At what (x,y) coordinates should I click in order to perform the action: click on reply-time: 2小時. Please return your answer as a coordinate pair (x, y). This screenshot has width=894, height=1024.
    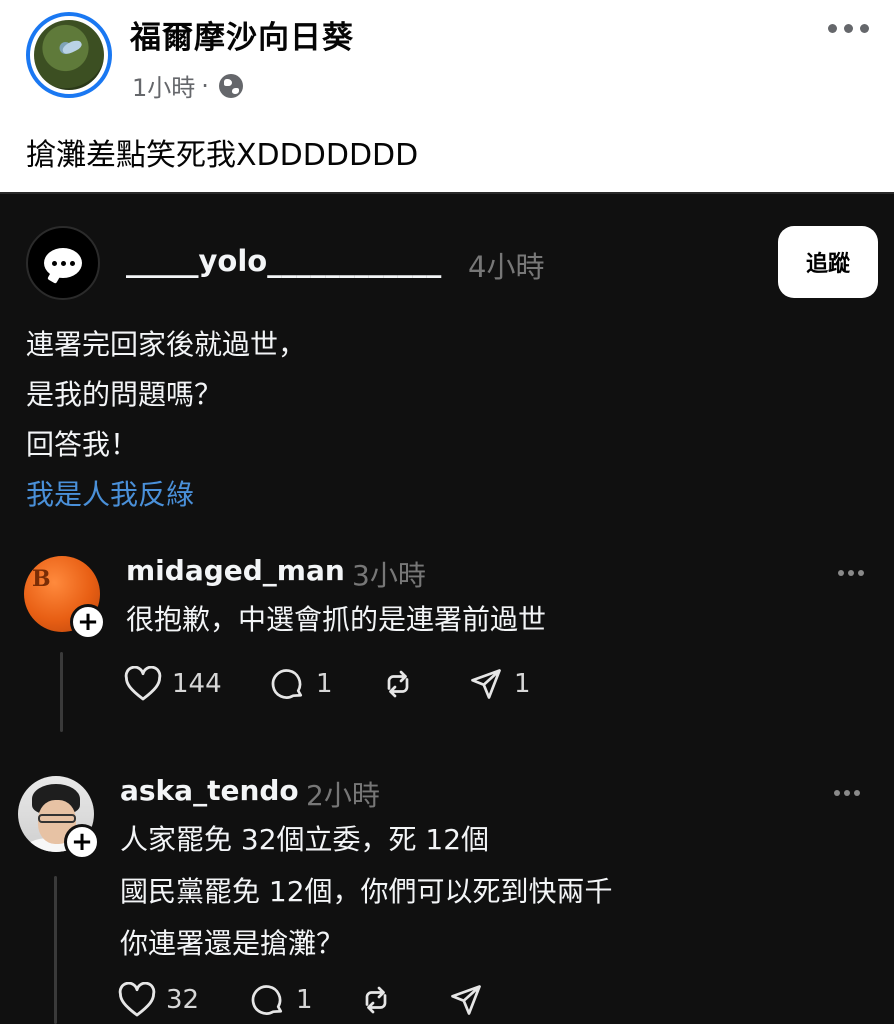
    Looking at the image, I should click on (343, 795).